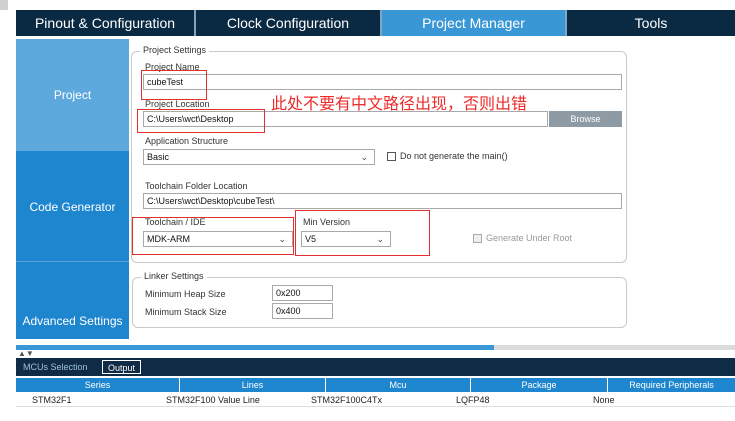 The height and width of the screenshot is (421, 735). Describe the element at coordinates (185, 294) in the screenshot. I see `min-heap-size-label: Minimum Heap Size` at that location.